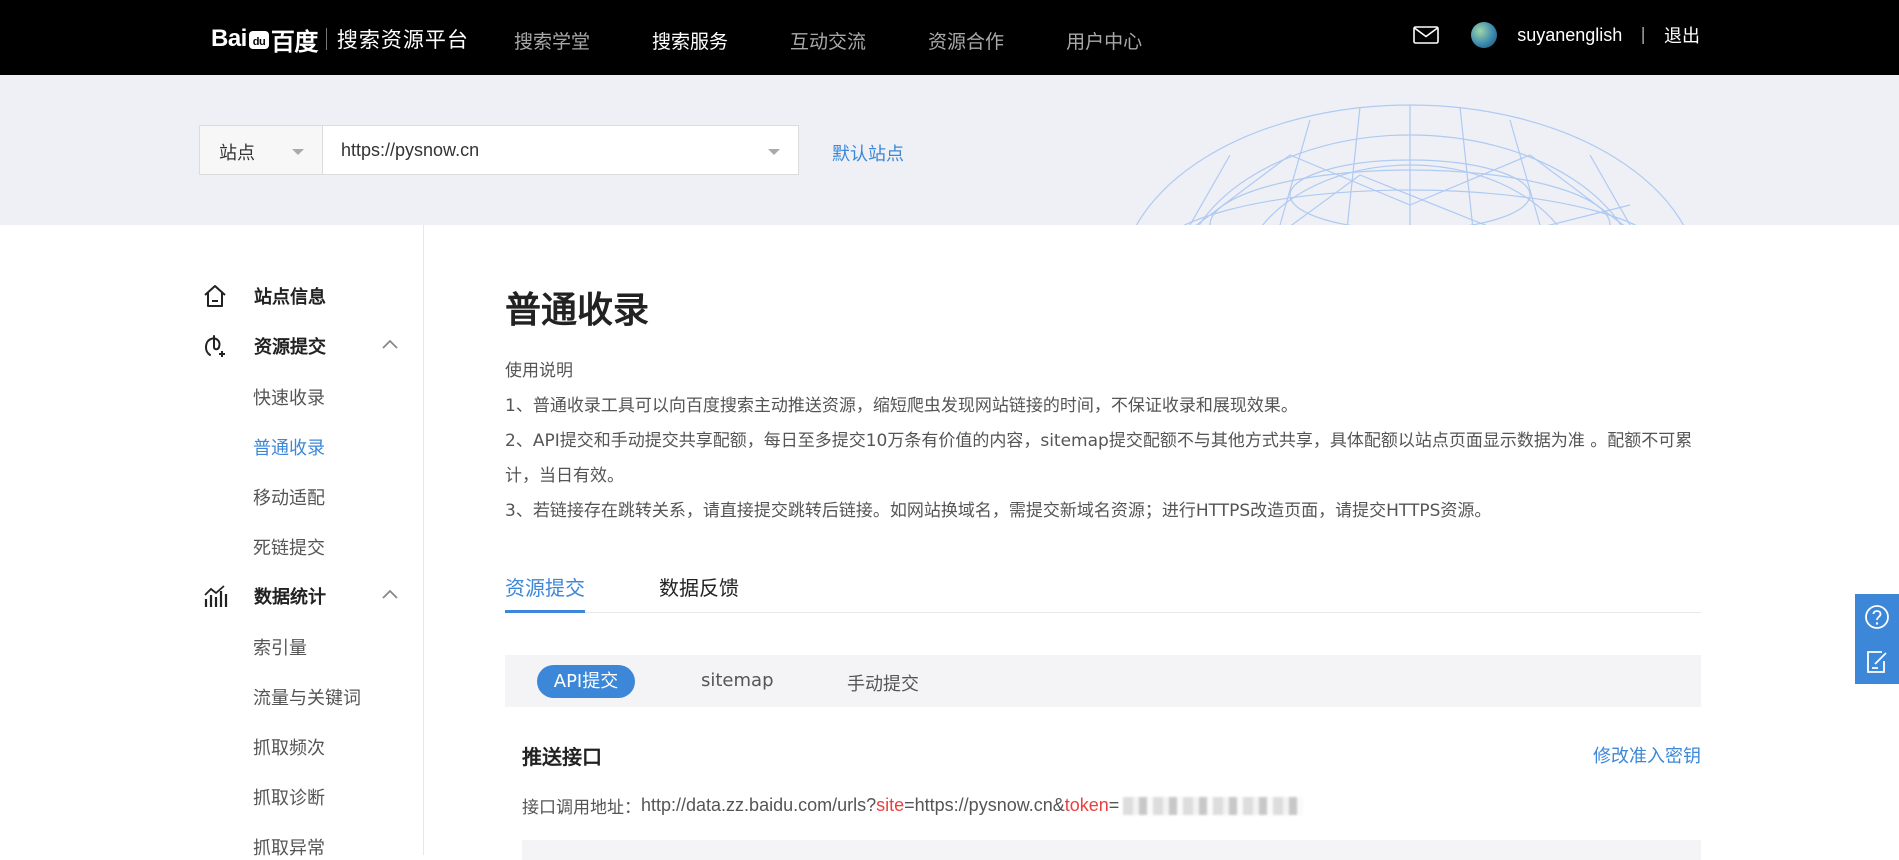 The height and width of the screenshot is (860, 1899). I want to click on subtab-manual: 手动提交, so click(883, 683).